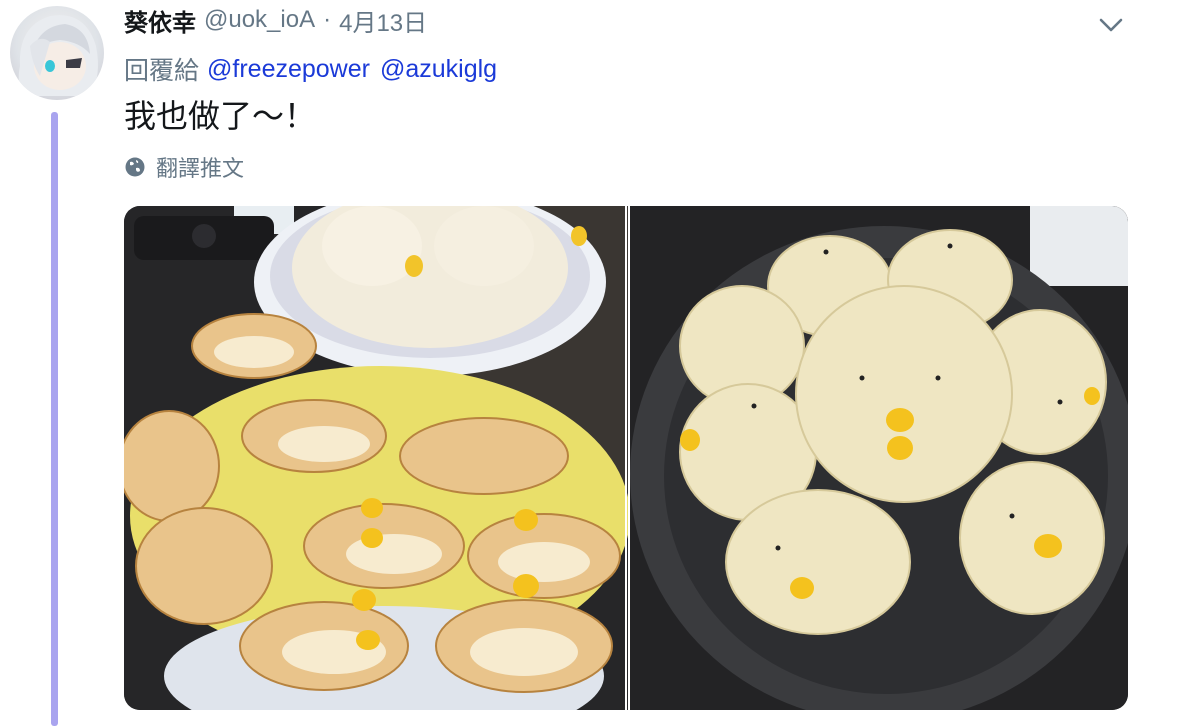 This screenshot has width=1180, height=726. What do you see at coordinates (58, 55) in the screenshot?
I see `avatar-image` at bounding box center [58, 55].